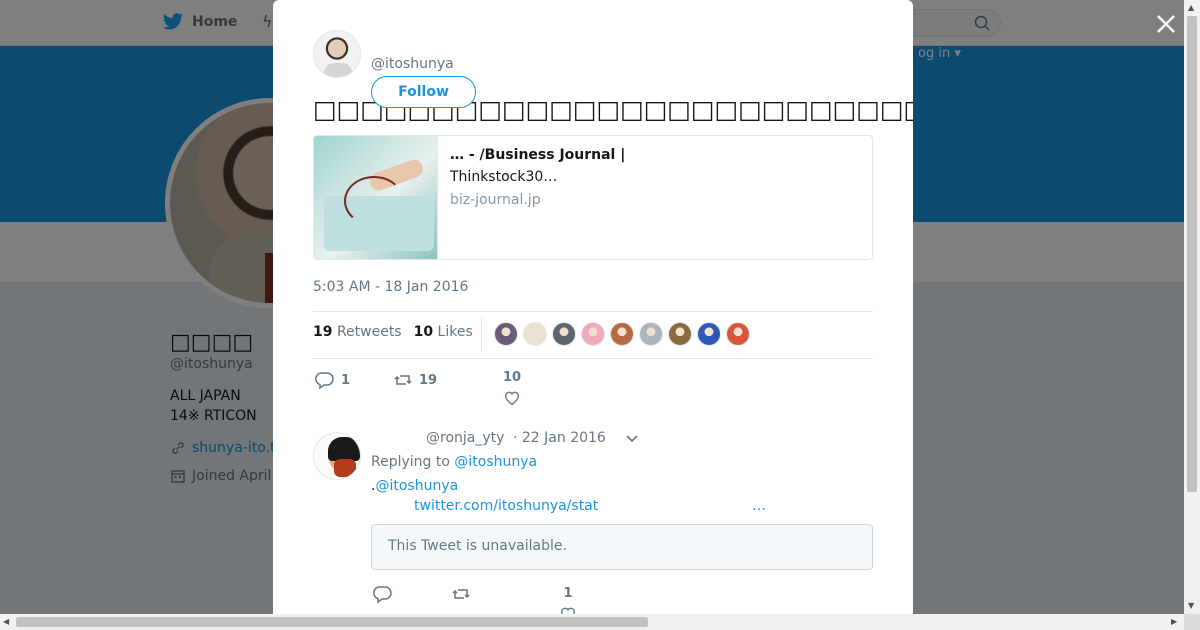 This screenshot has width=1200, height=630. I want to click on reply-author-avatar, so click(337, 456).